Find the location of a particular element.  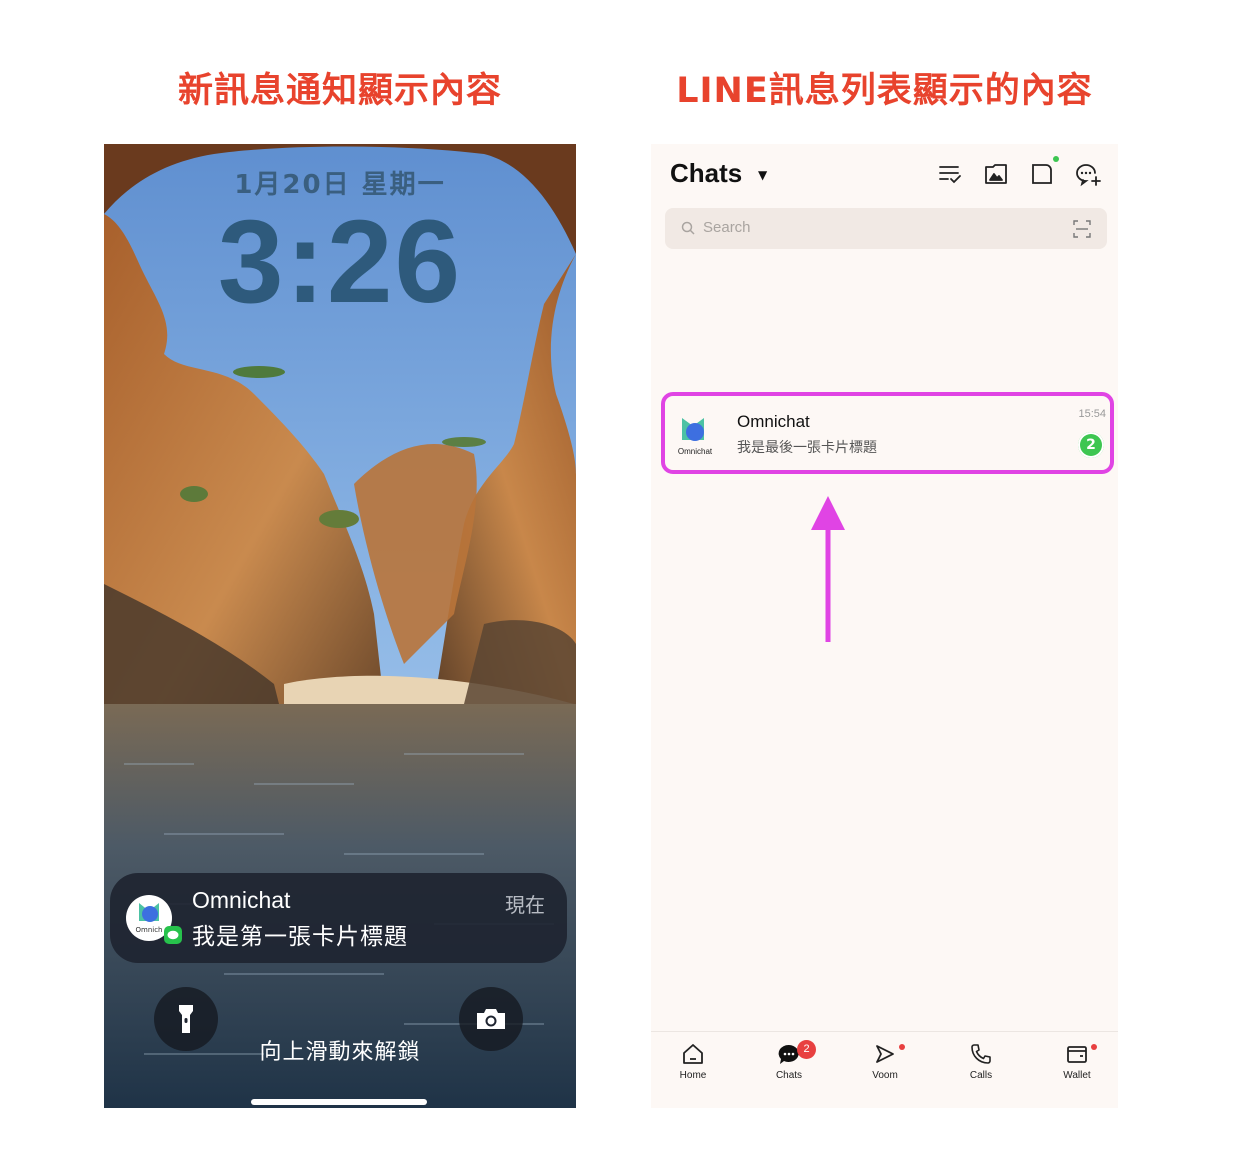

avatar: Omnichat is located at coordinates (695, 436).